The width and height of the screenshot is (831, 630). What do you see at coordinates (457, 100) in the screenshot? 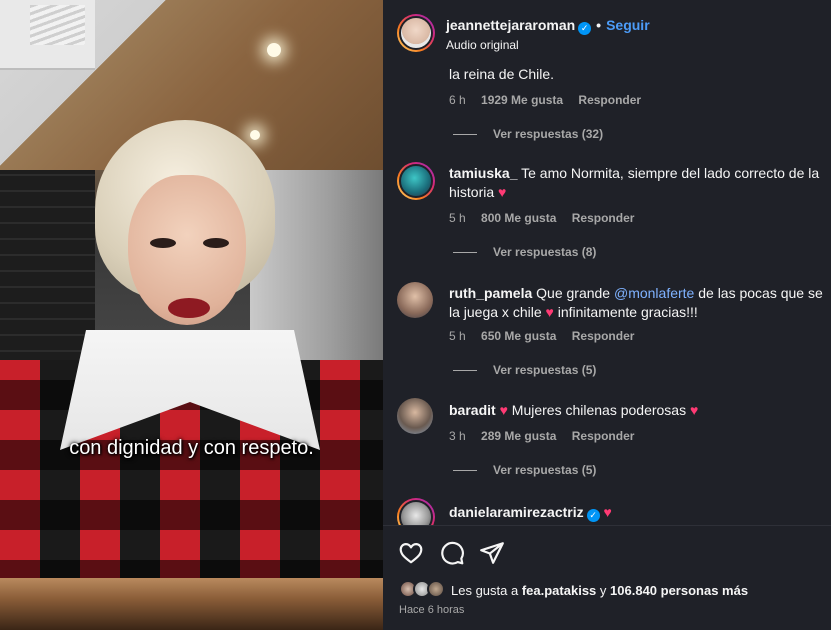
I see `comment-time: 6 h` at bounding box center [457, 100].